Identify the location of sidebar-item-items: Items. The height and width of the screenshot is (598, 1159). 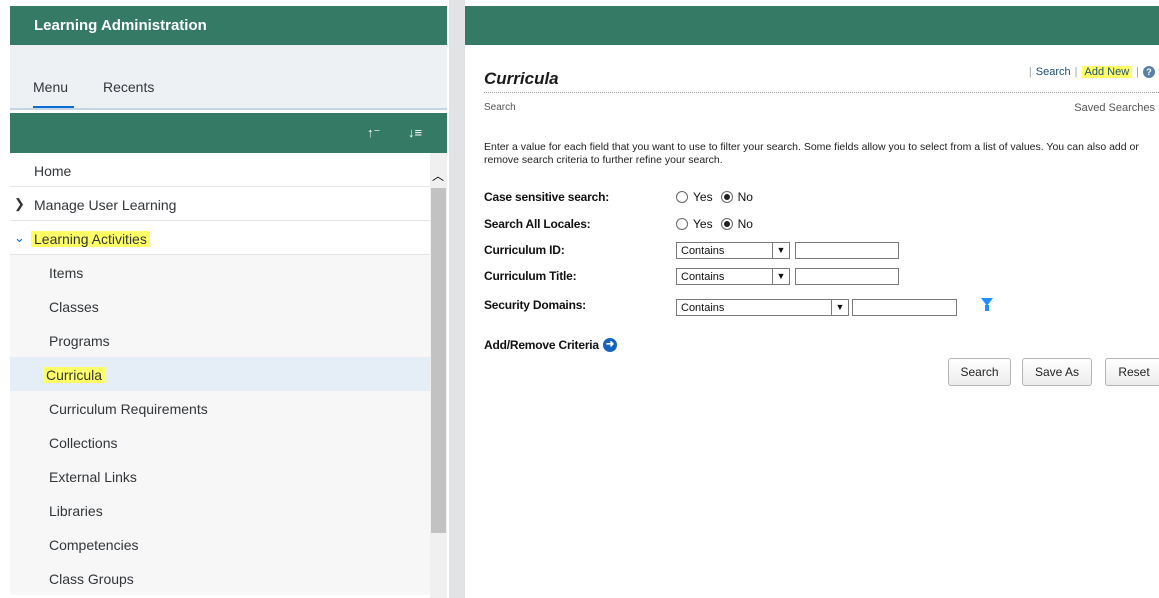
(220, 272).